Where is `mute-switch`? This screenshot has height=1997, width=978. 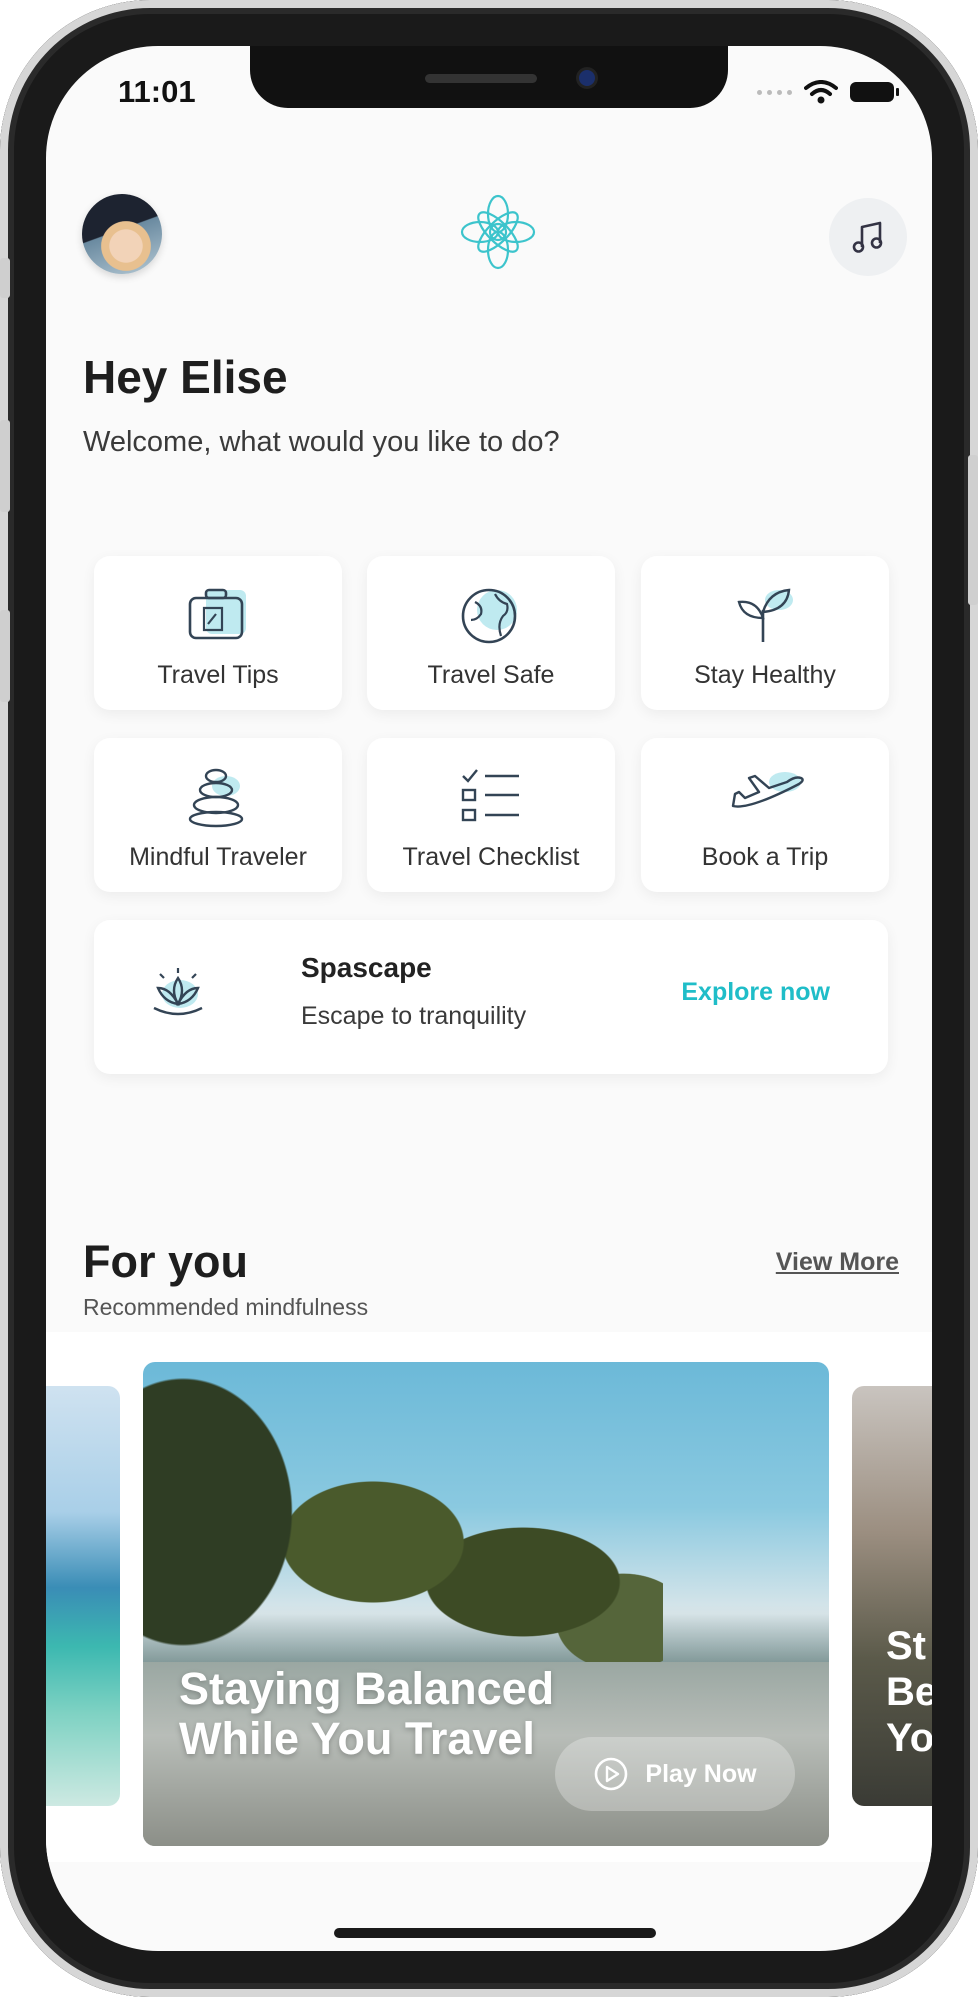
mute-switch is located at coordinates (5, 278).